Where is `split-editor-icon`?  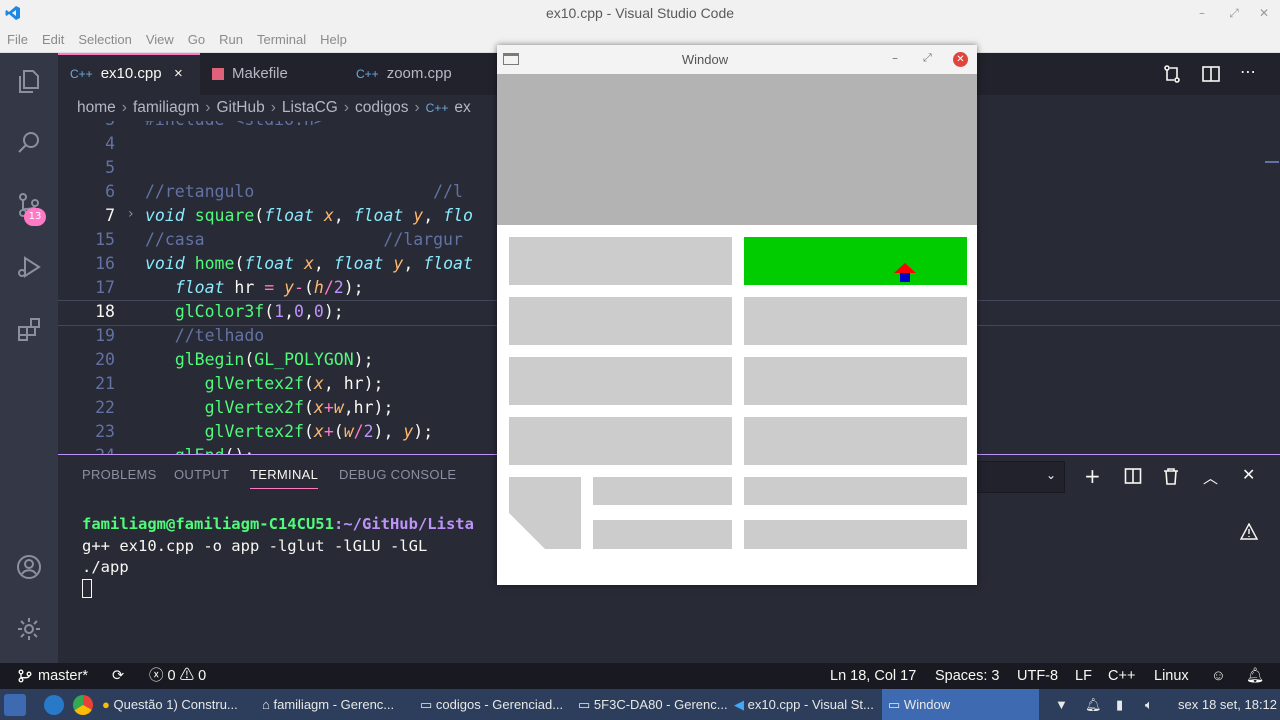 split-editor-icon is located at coordinates (1211, 76).